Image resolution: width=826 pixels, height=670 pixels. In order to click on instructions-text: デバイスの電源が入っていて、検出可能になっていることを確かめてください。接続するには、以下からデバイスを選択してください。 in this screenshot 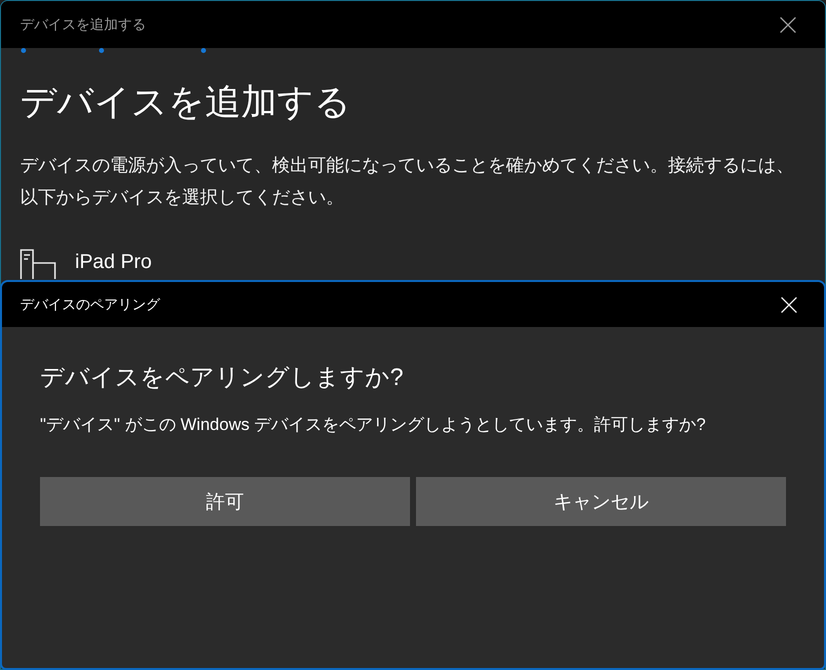, I will do `click(407, 181)`.